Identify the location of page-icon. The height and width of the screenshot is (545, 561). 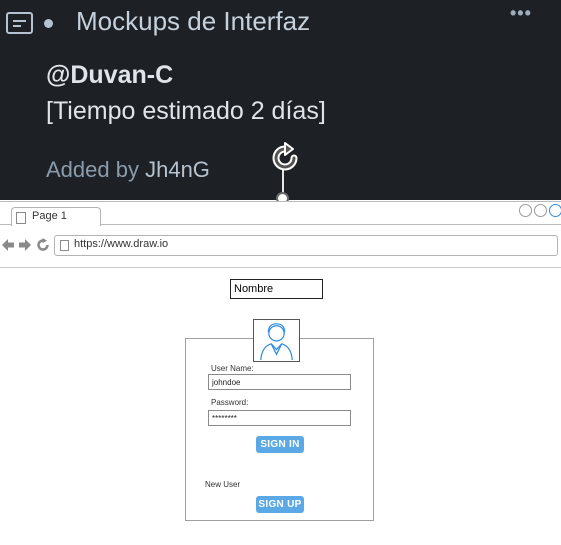
(64, 245).